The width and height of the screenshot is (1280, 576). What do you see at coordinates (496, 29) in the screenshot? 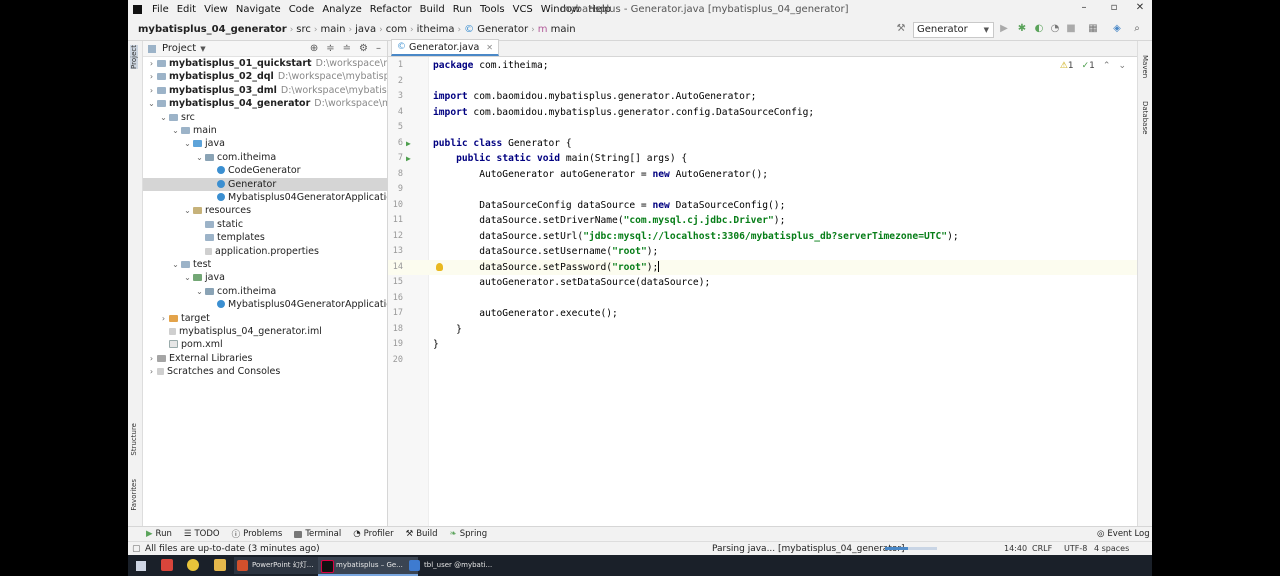
I see `breadcrumb-class: © Generator` at bounding box center [496, 29].